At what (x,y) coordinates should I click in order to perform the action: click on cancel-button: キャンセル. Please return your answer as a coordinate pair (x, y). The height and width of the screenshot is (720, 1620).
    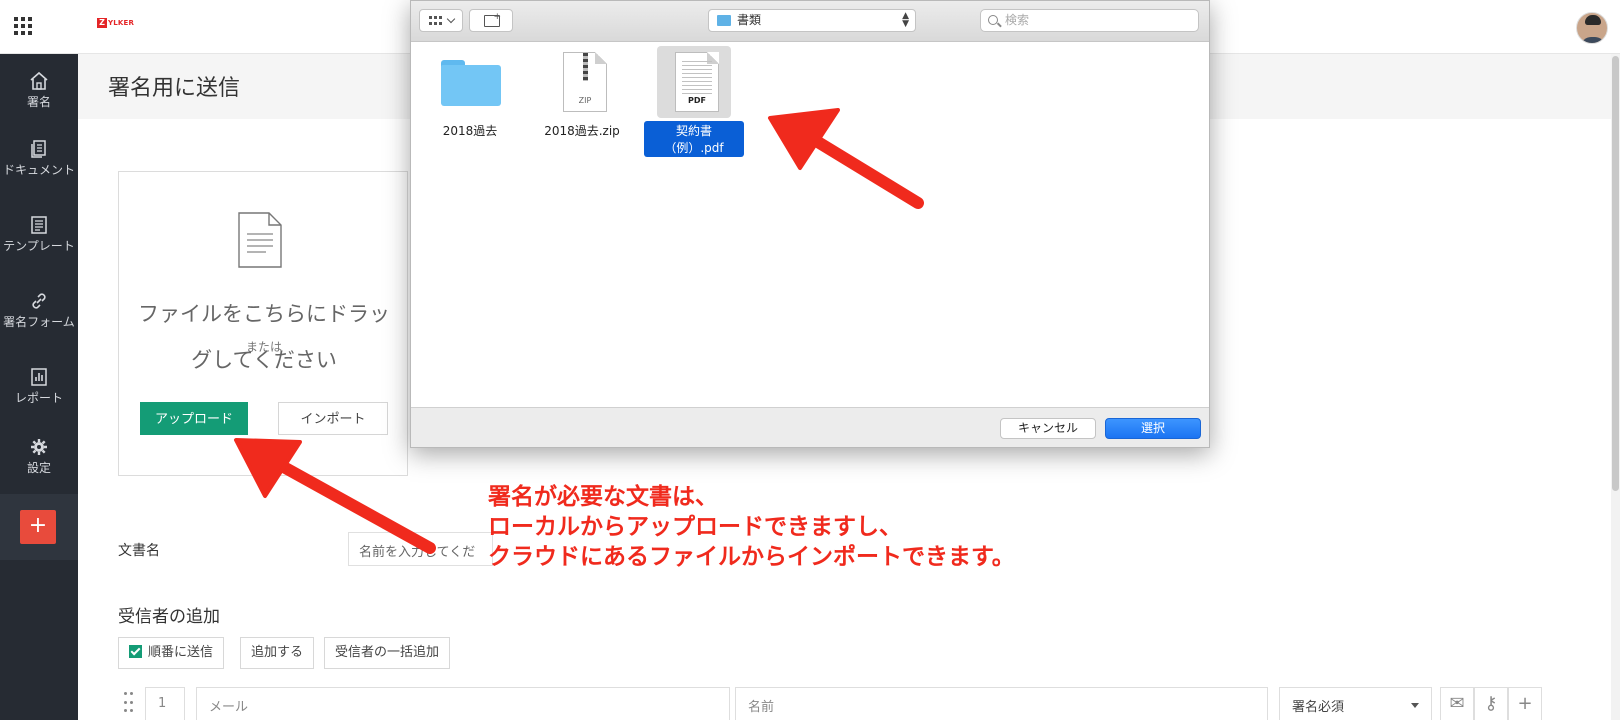
    Looking at the image, I should click on (1048, 428).